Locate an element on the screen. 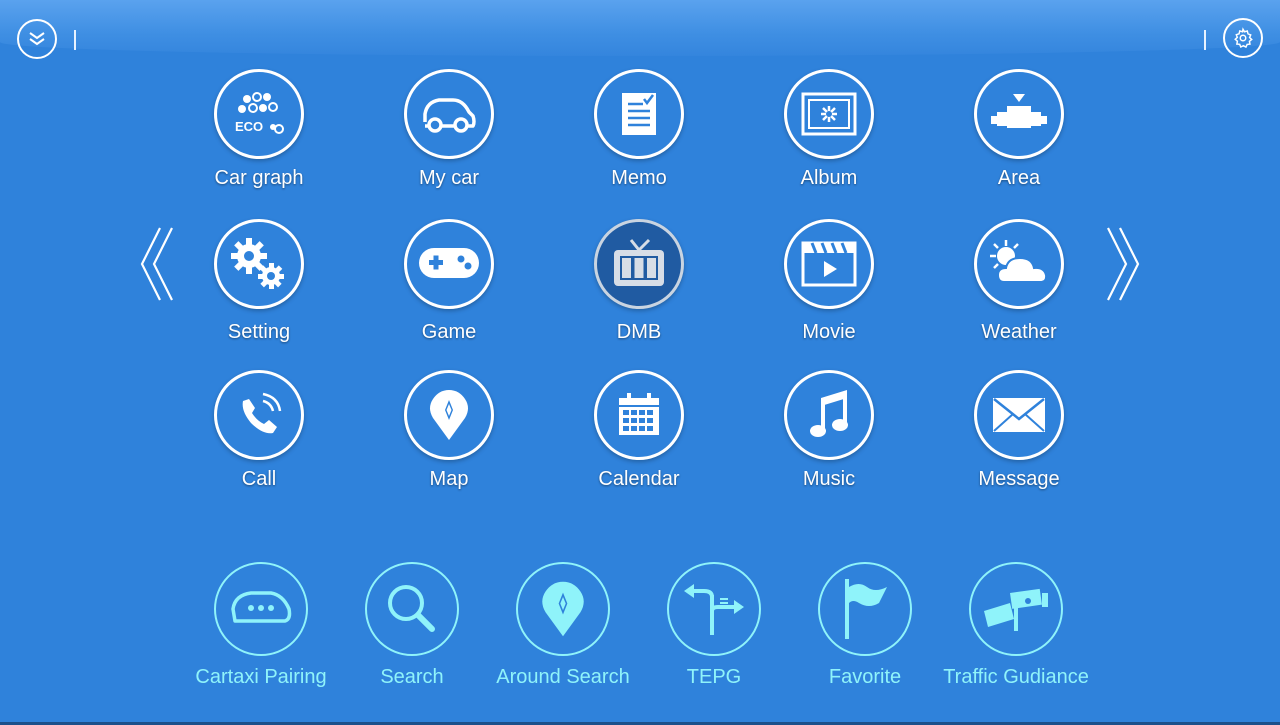 The image size is (1280, 725). route-signs-icon is located at coordinates (714, 609).